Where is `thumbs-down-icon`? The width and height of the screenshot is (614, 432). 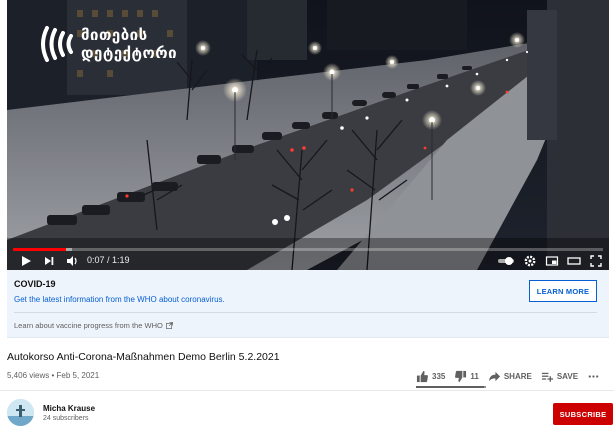
thumbs-down-icon is located at coordinates (461, 376).